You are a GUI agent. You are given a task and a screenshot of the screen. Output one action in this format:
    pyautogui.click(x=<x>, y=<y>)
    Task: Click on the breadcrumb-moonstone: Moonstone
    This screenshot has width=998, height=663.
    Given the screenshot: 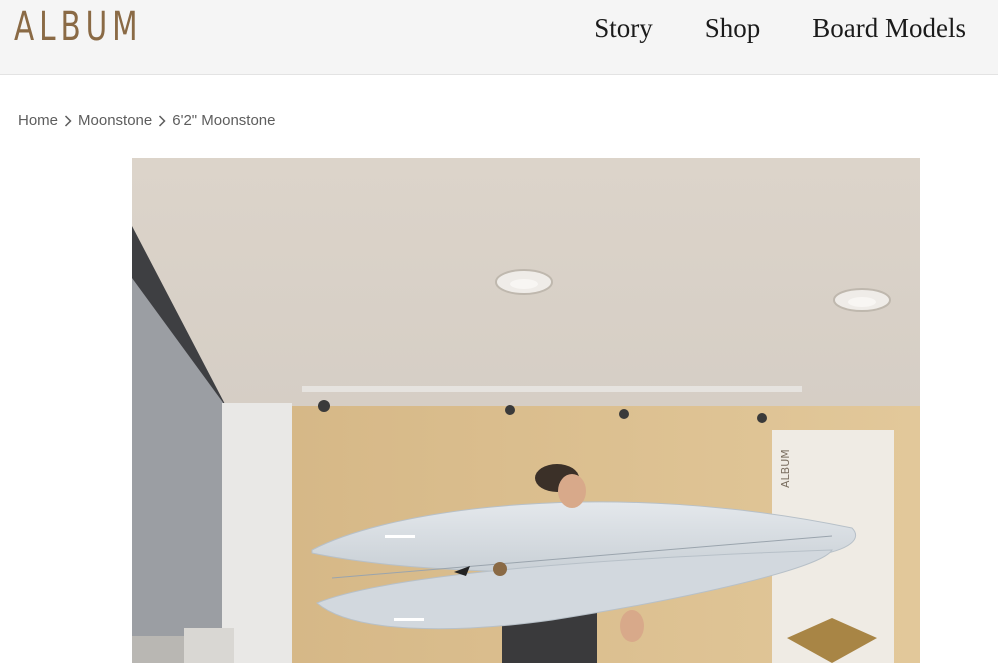 What is the action you would take?
    pyautogui.click(x=115, y=120)
    